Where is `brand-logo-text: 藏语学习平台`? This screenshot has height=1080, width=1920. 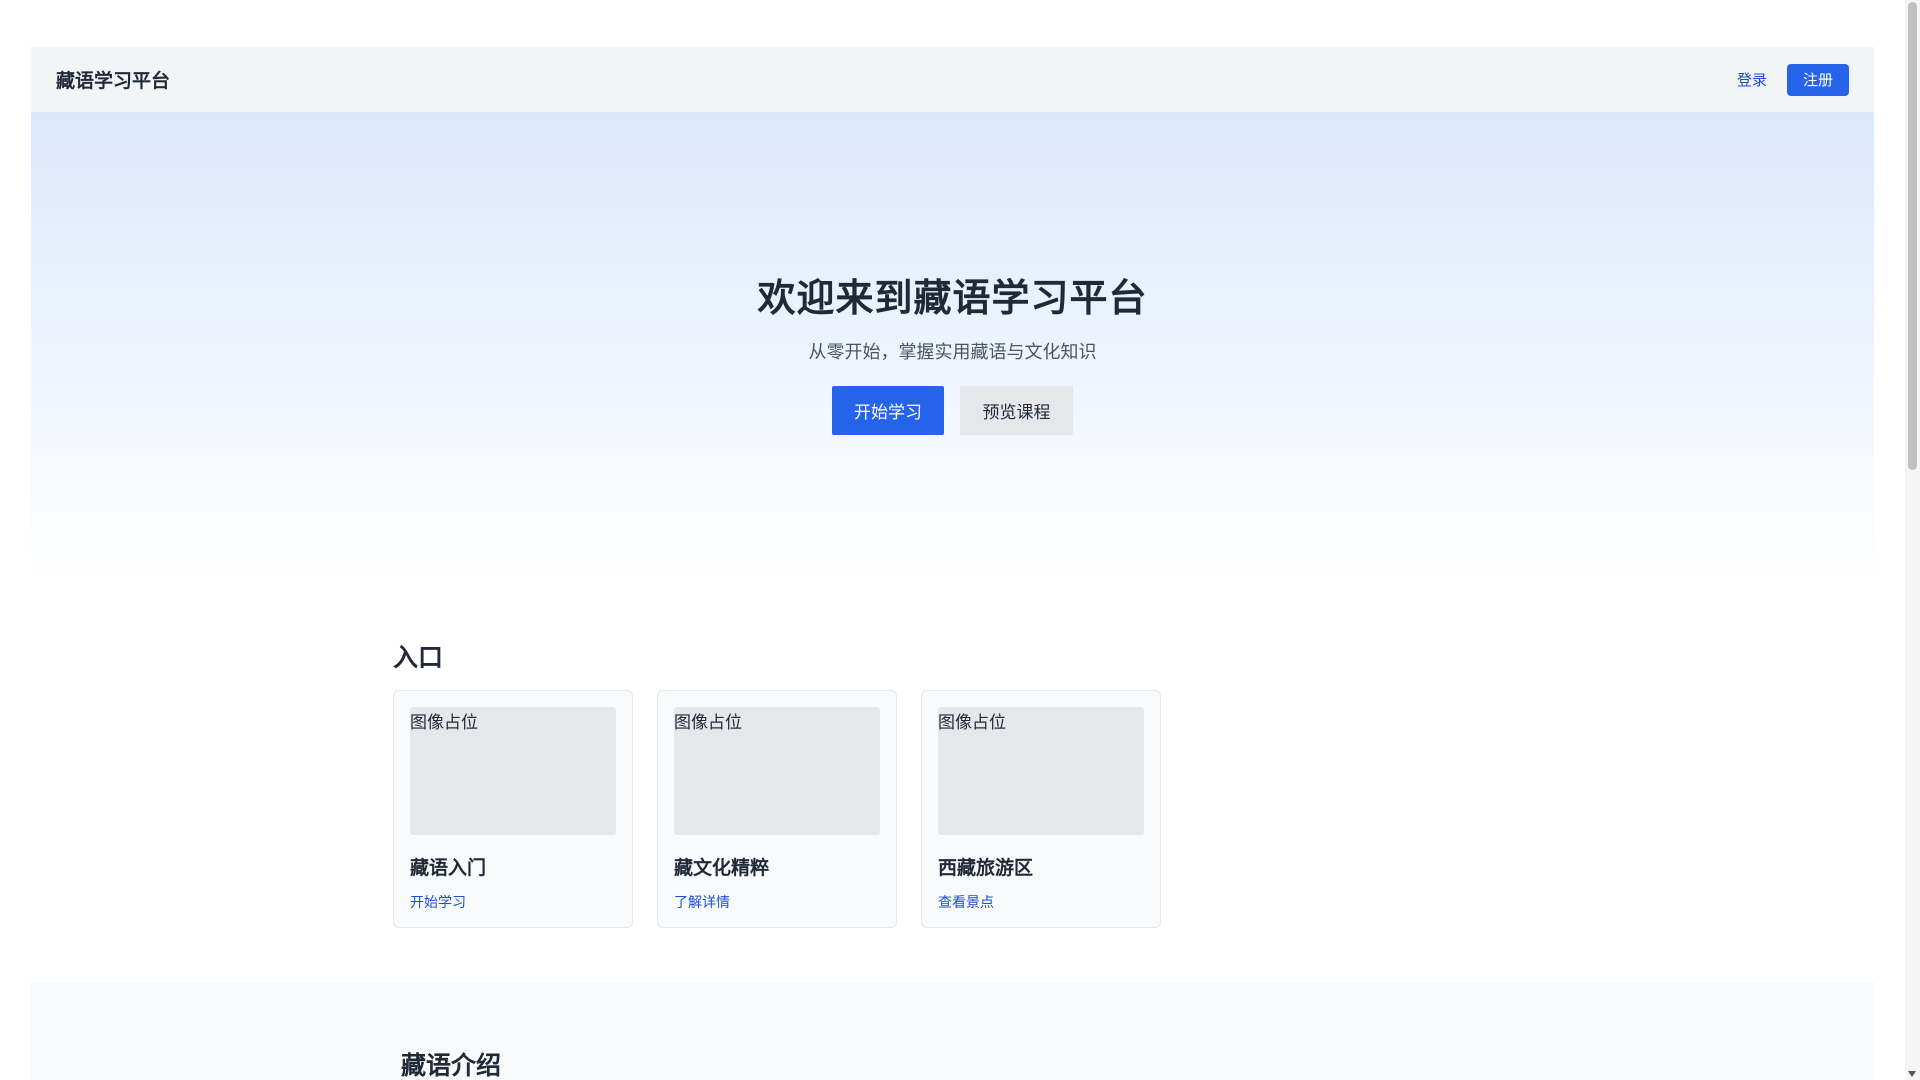
brand-logo-text: 藏语学习平台 is located at coordinates (113, 79).